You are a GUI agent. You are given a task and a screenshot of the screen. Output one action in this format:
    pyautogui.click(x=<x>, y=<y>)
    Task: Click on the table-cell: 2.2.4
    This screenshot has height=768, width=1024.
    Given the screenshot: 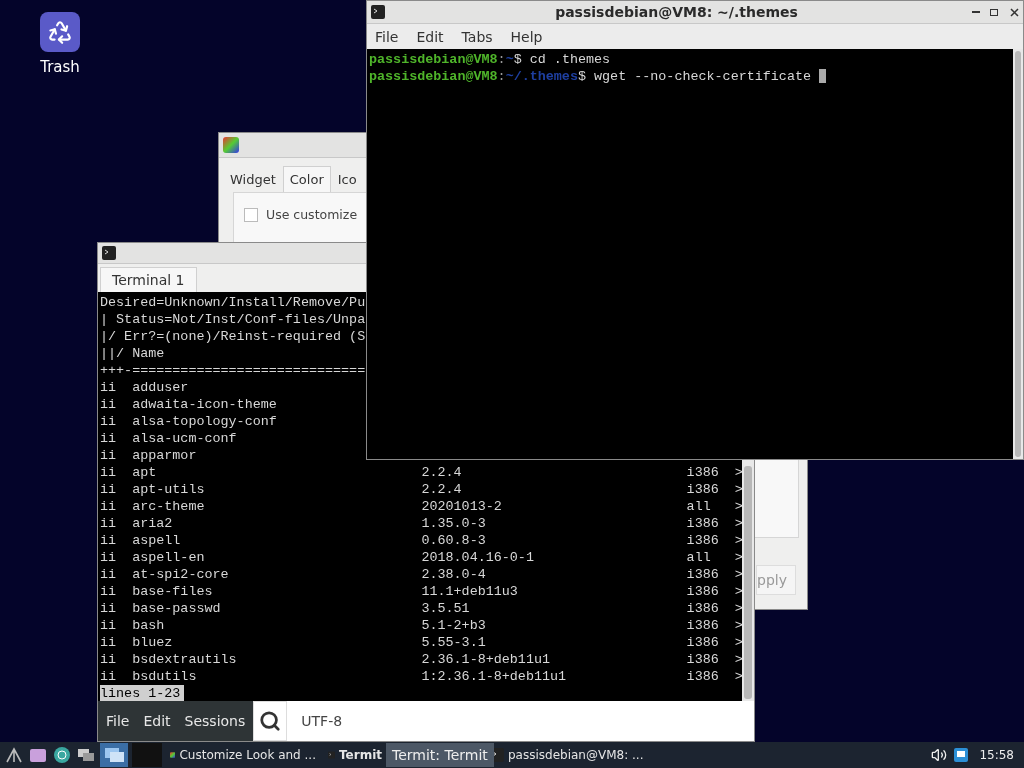 What is the action you would take?
    pyautogui.click(x=441, y=472)
    